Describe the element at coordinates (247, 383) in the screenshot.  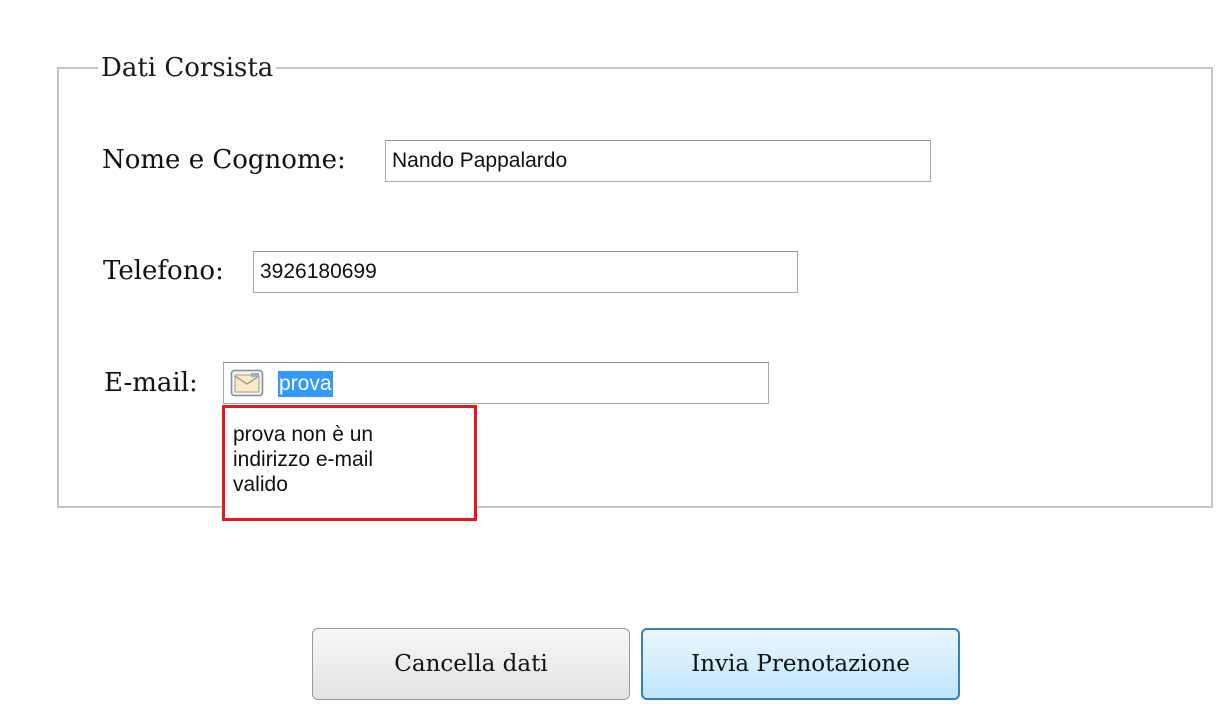
I see `email-card-icon` at that location.